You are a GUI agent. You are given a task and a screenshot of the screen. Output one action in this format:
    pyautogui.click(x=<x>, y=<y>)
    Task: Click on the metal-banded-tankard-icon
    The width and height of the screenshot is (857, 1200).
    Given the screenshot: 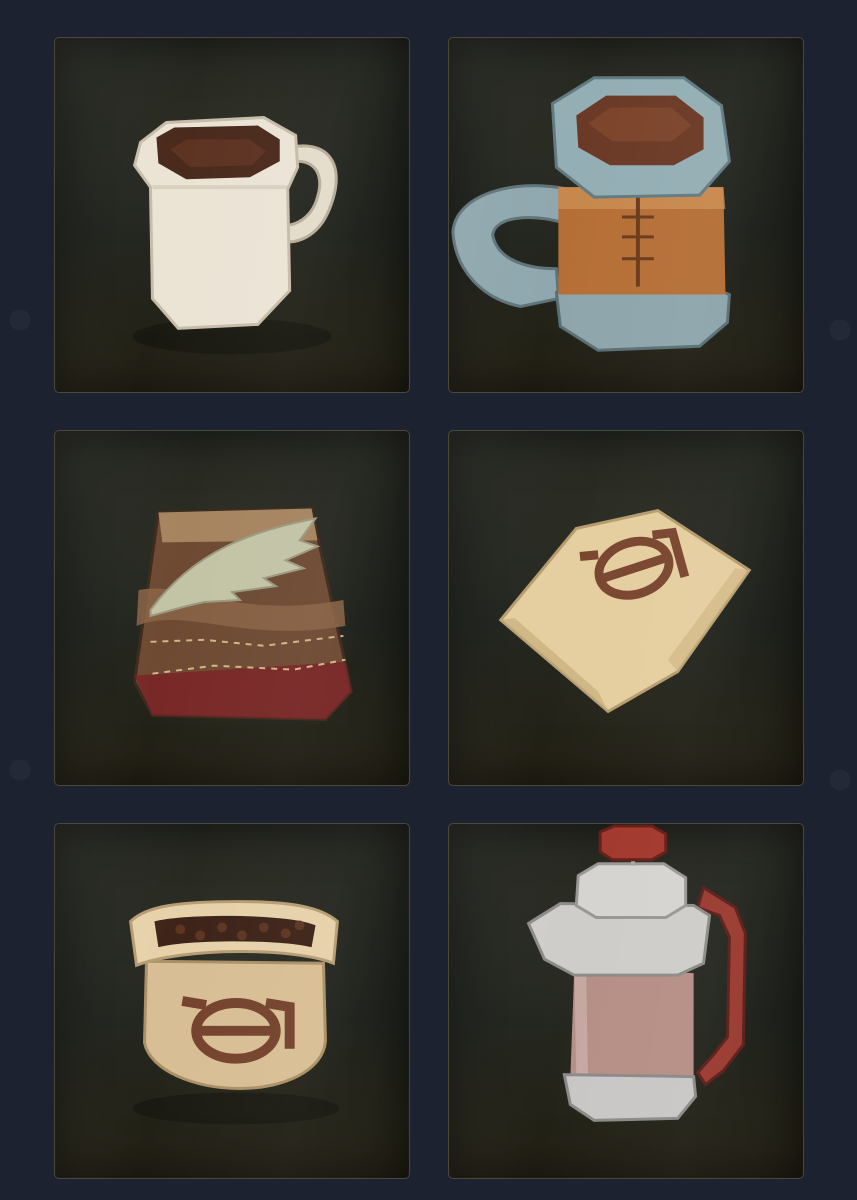 What is the action you would take?
    pyautogui.click(x=591, y=214)
    